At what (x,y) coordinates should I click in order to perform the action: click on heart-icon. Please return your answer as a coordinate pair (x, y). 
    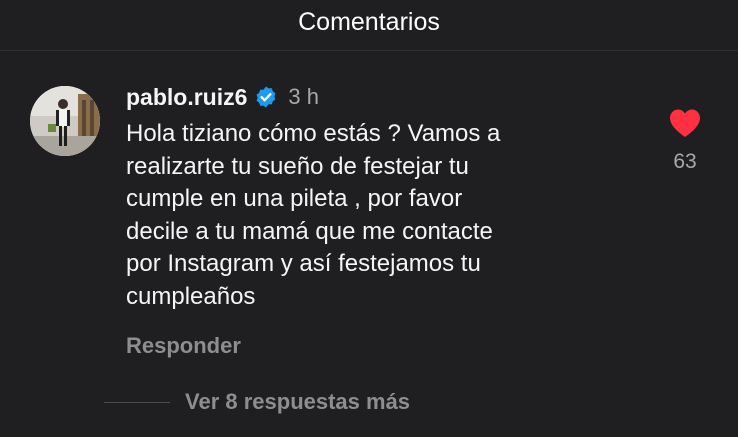
    Looking at the image, I should click on (685, 123).